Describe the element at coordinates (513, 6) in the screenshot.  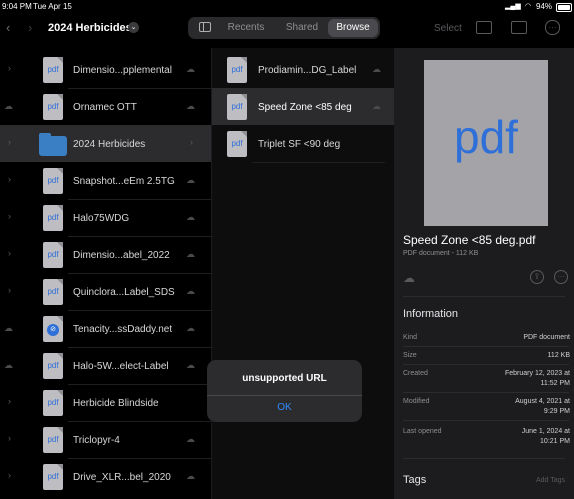
I see `signal-icon: ▂▄▆` at that location.